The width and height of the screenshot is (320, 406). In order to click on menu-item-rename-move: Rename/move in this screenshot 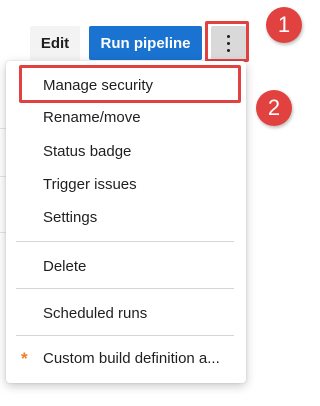, I will do `click(126, 118)`.